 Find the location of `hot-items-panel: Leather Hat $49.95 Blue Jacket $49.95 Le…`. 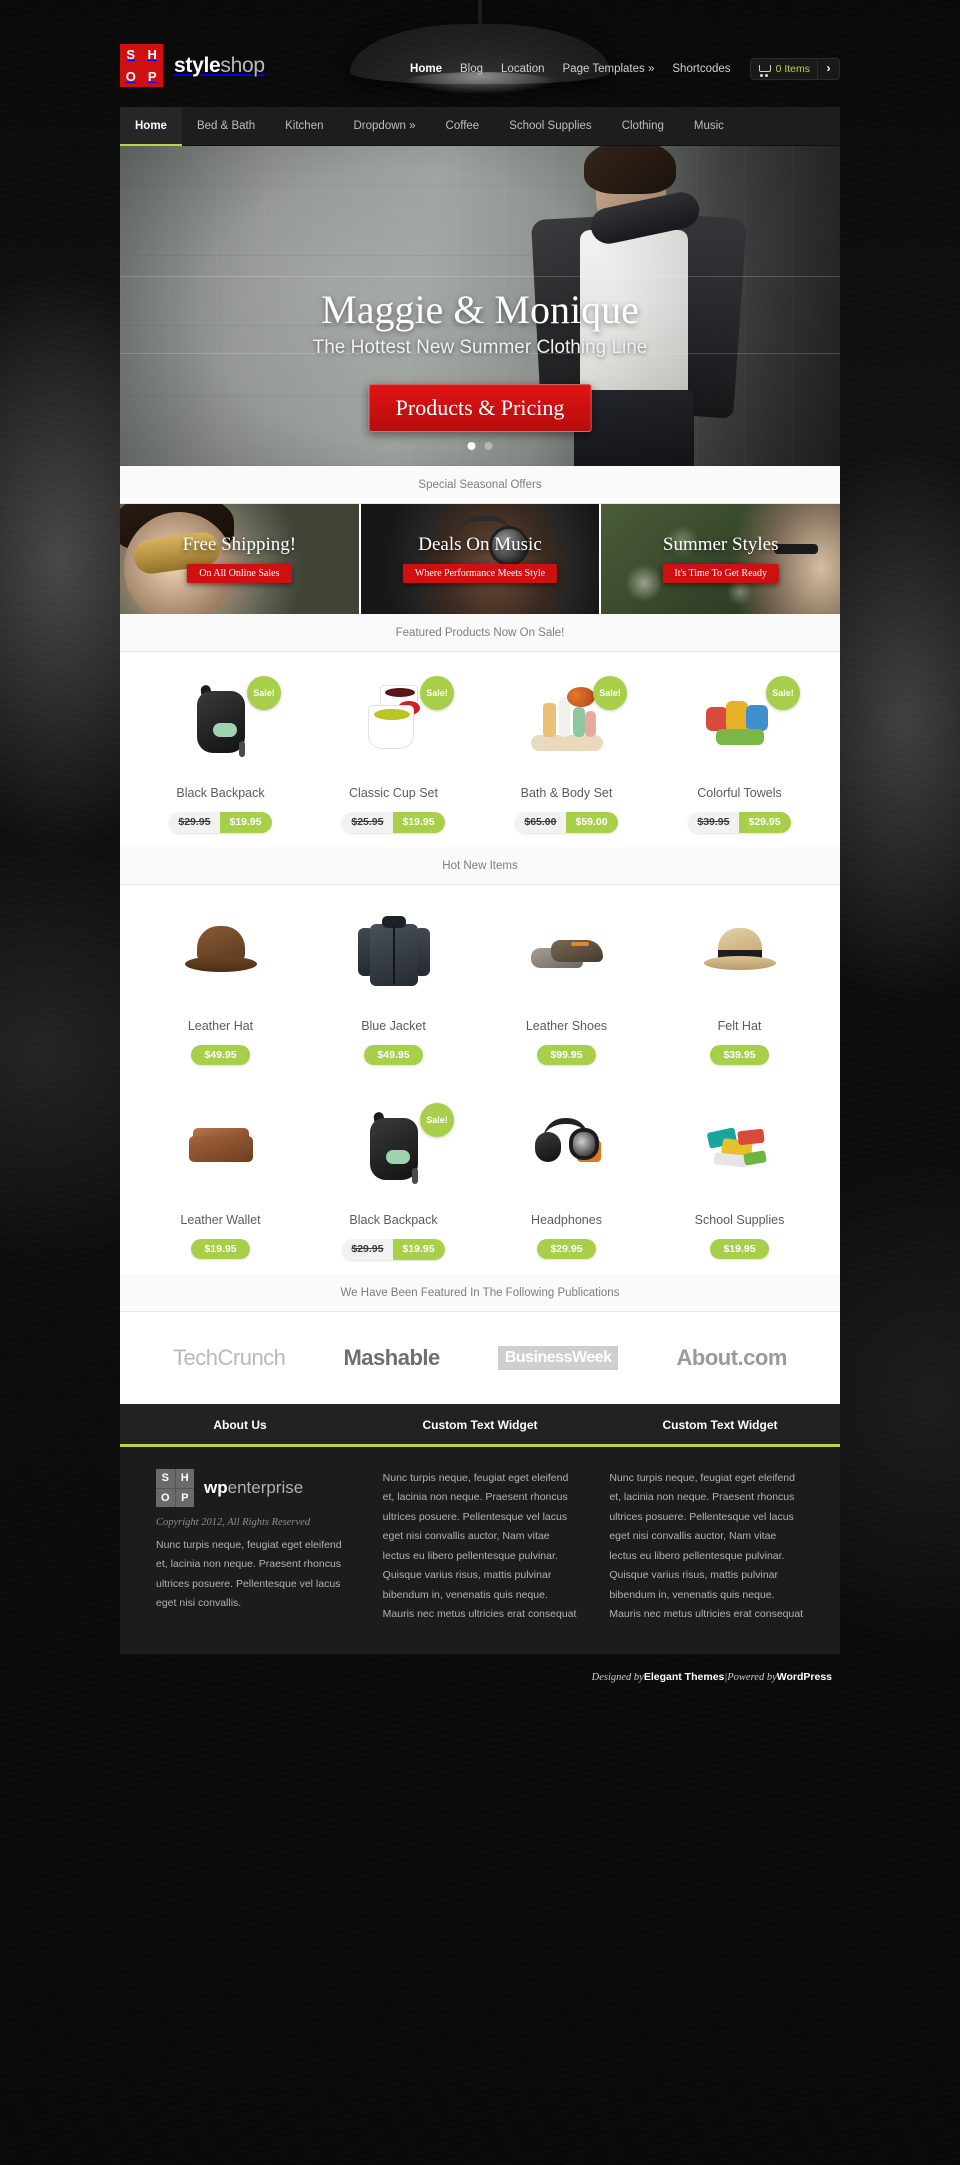

hot-items-panel: Leather Hat $49.95 Blue Jacket $49.95 Le… is located at coordinates (480, 1079).